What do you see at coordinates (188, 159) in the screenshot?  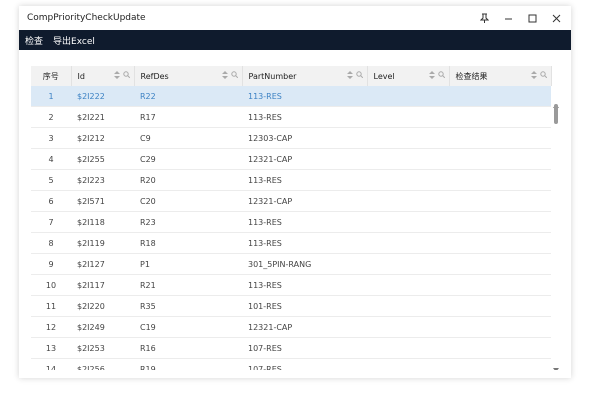 I see `cell-ref: C29` at bounding box center [188, 159].